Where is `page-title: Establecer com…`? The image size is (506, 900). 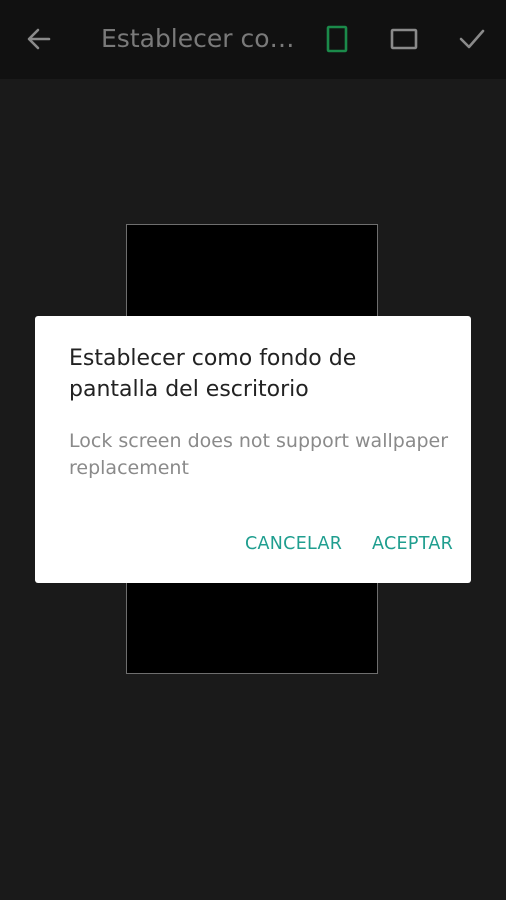
page-title: Establecer com… is located at coordinates (198, 38).